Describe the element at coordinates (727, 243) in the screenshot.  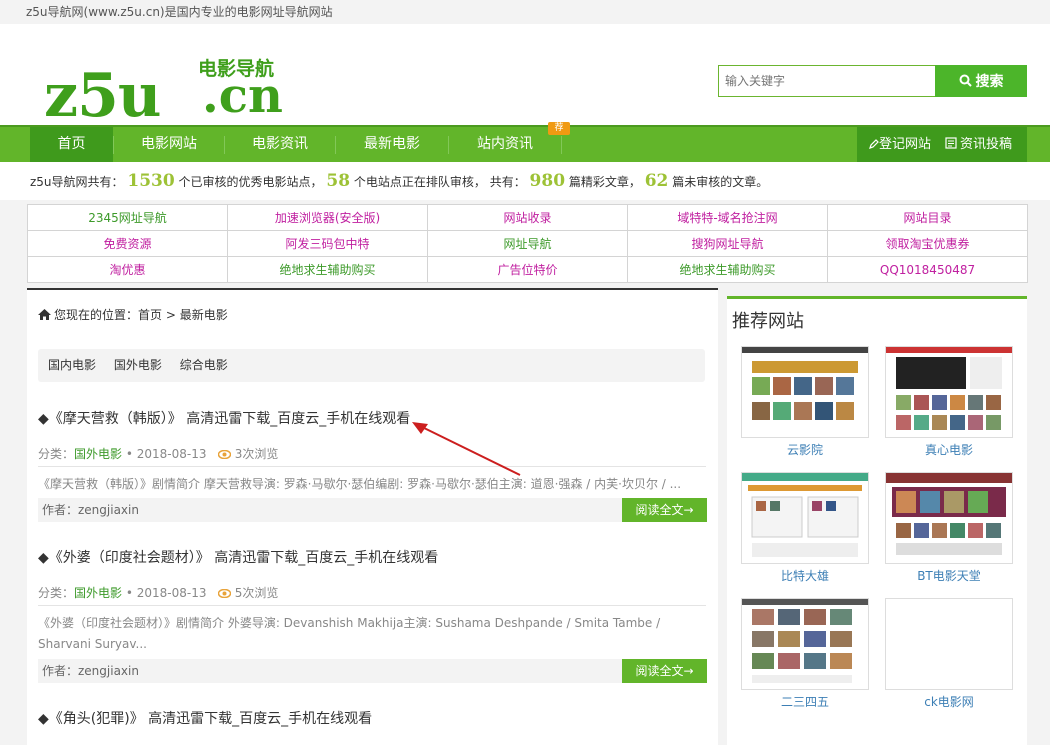
I see `link-cell: 搜狗网址导航` at that location.